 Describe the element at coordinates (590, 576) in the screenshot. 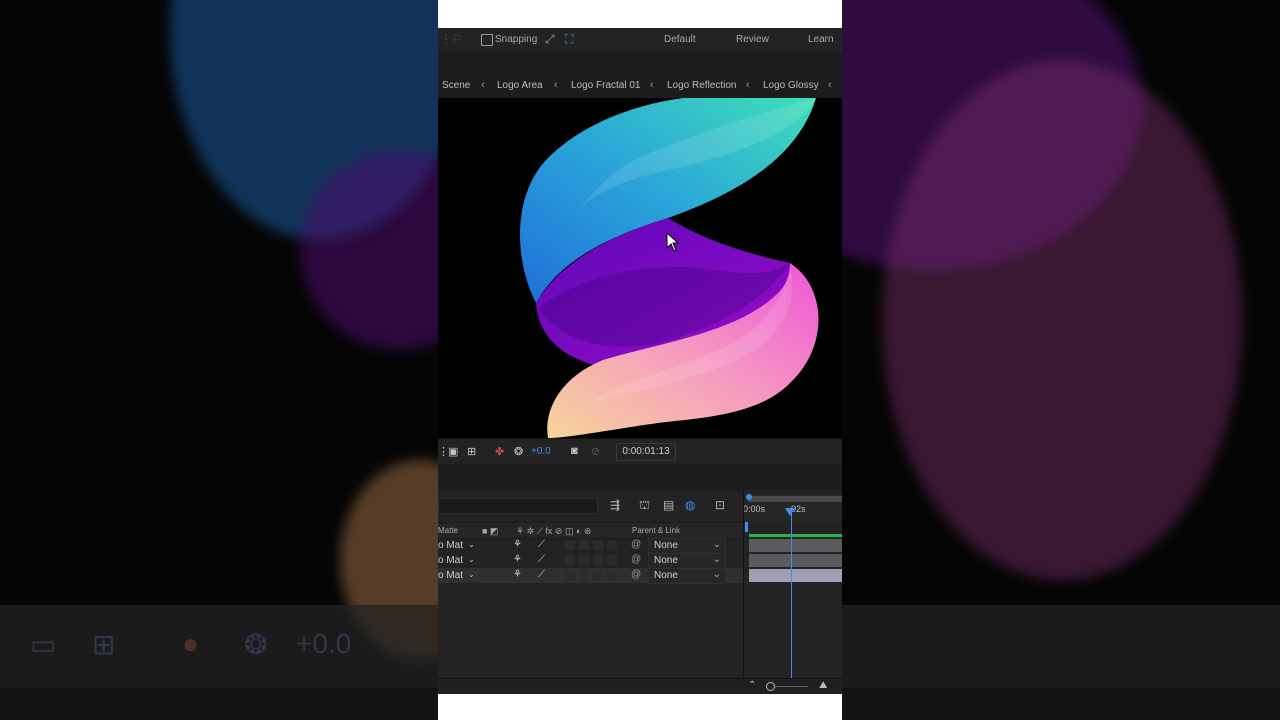

I see `layer-row-selected: o Mat ⌄ ⚘ ⟋ @ None ⌄` at that location.